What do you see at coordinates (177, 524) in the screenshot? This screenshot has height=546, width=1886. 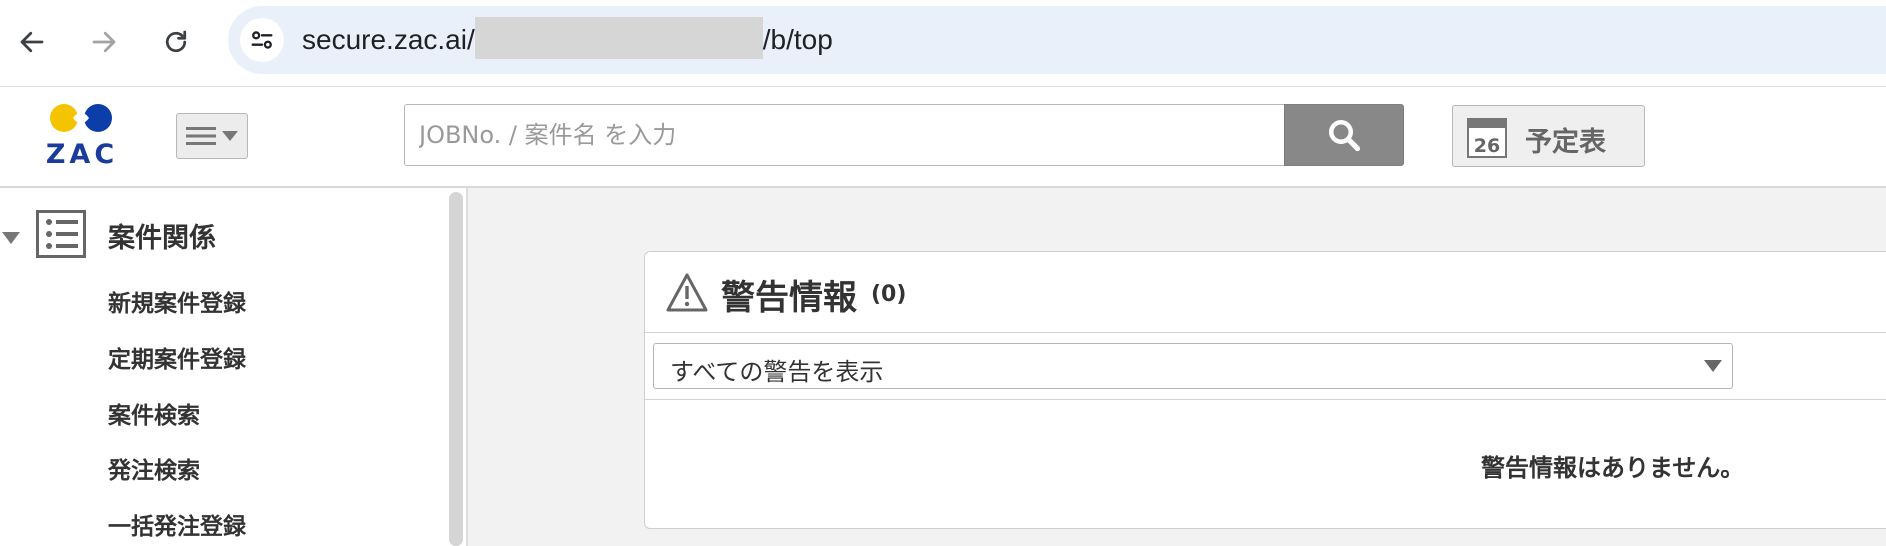 I see `sidebar-item-bulk-order: 一括発注登録` at bounding box center [177, 524].